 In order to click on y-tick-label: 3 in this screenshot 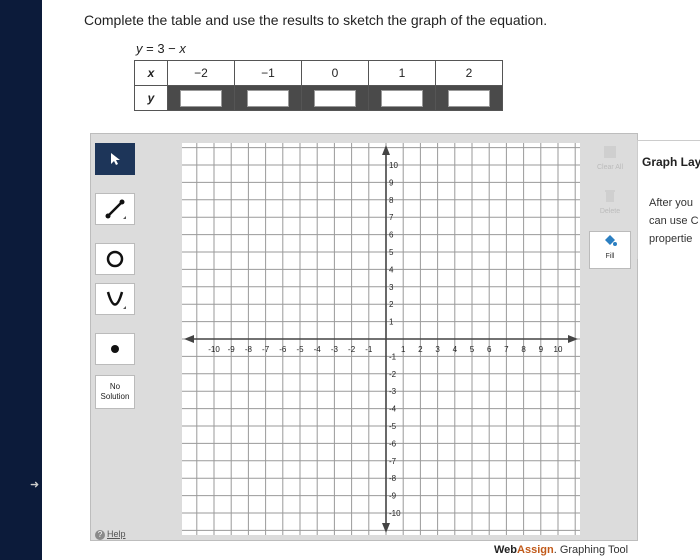, I will do `click(391, 287)`.